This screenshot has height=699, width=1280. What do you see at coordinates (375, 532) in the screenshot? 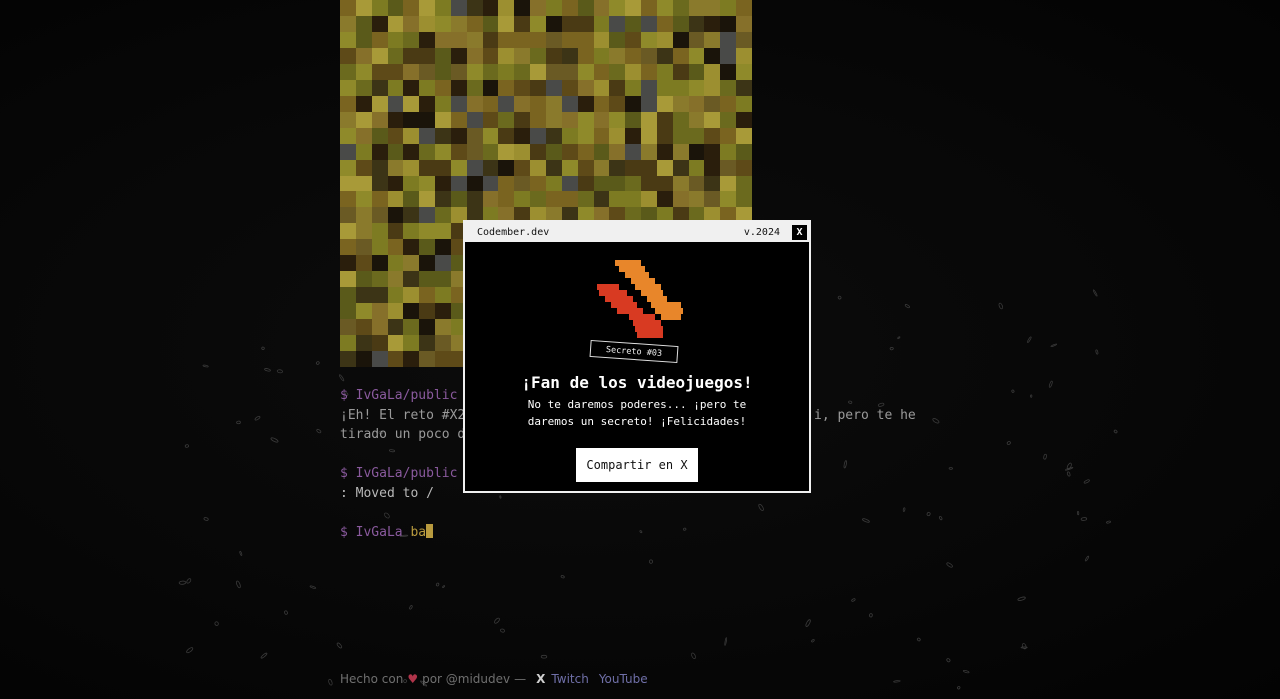
I see `terminal-prompt: $ IvGaLa` at bounding box center [375, 532].